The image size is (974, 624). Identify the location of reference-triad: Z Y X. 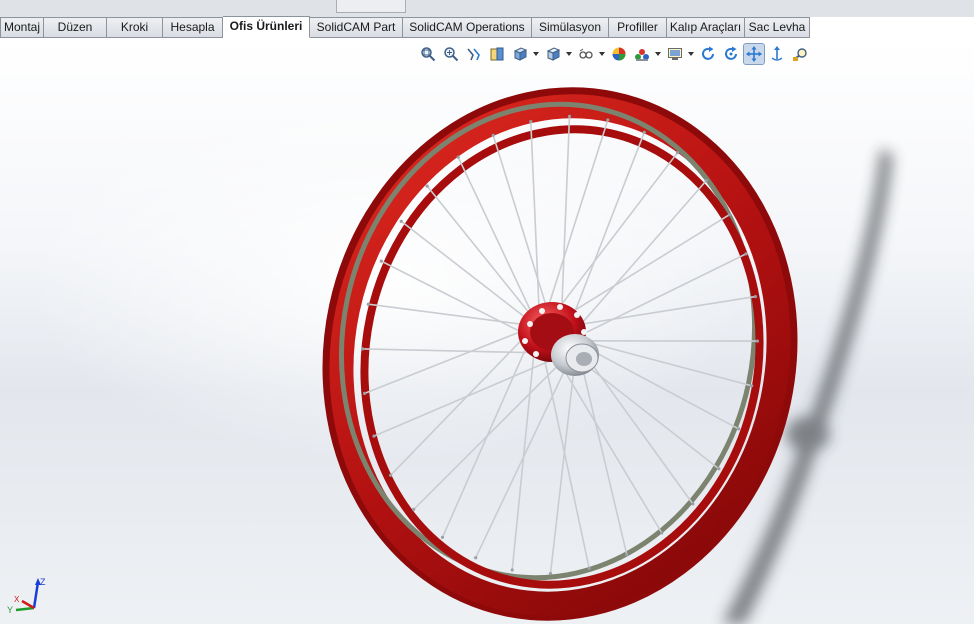
(26, 596).